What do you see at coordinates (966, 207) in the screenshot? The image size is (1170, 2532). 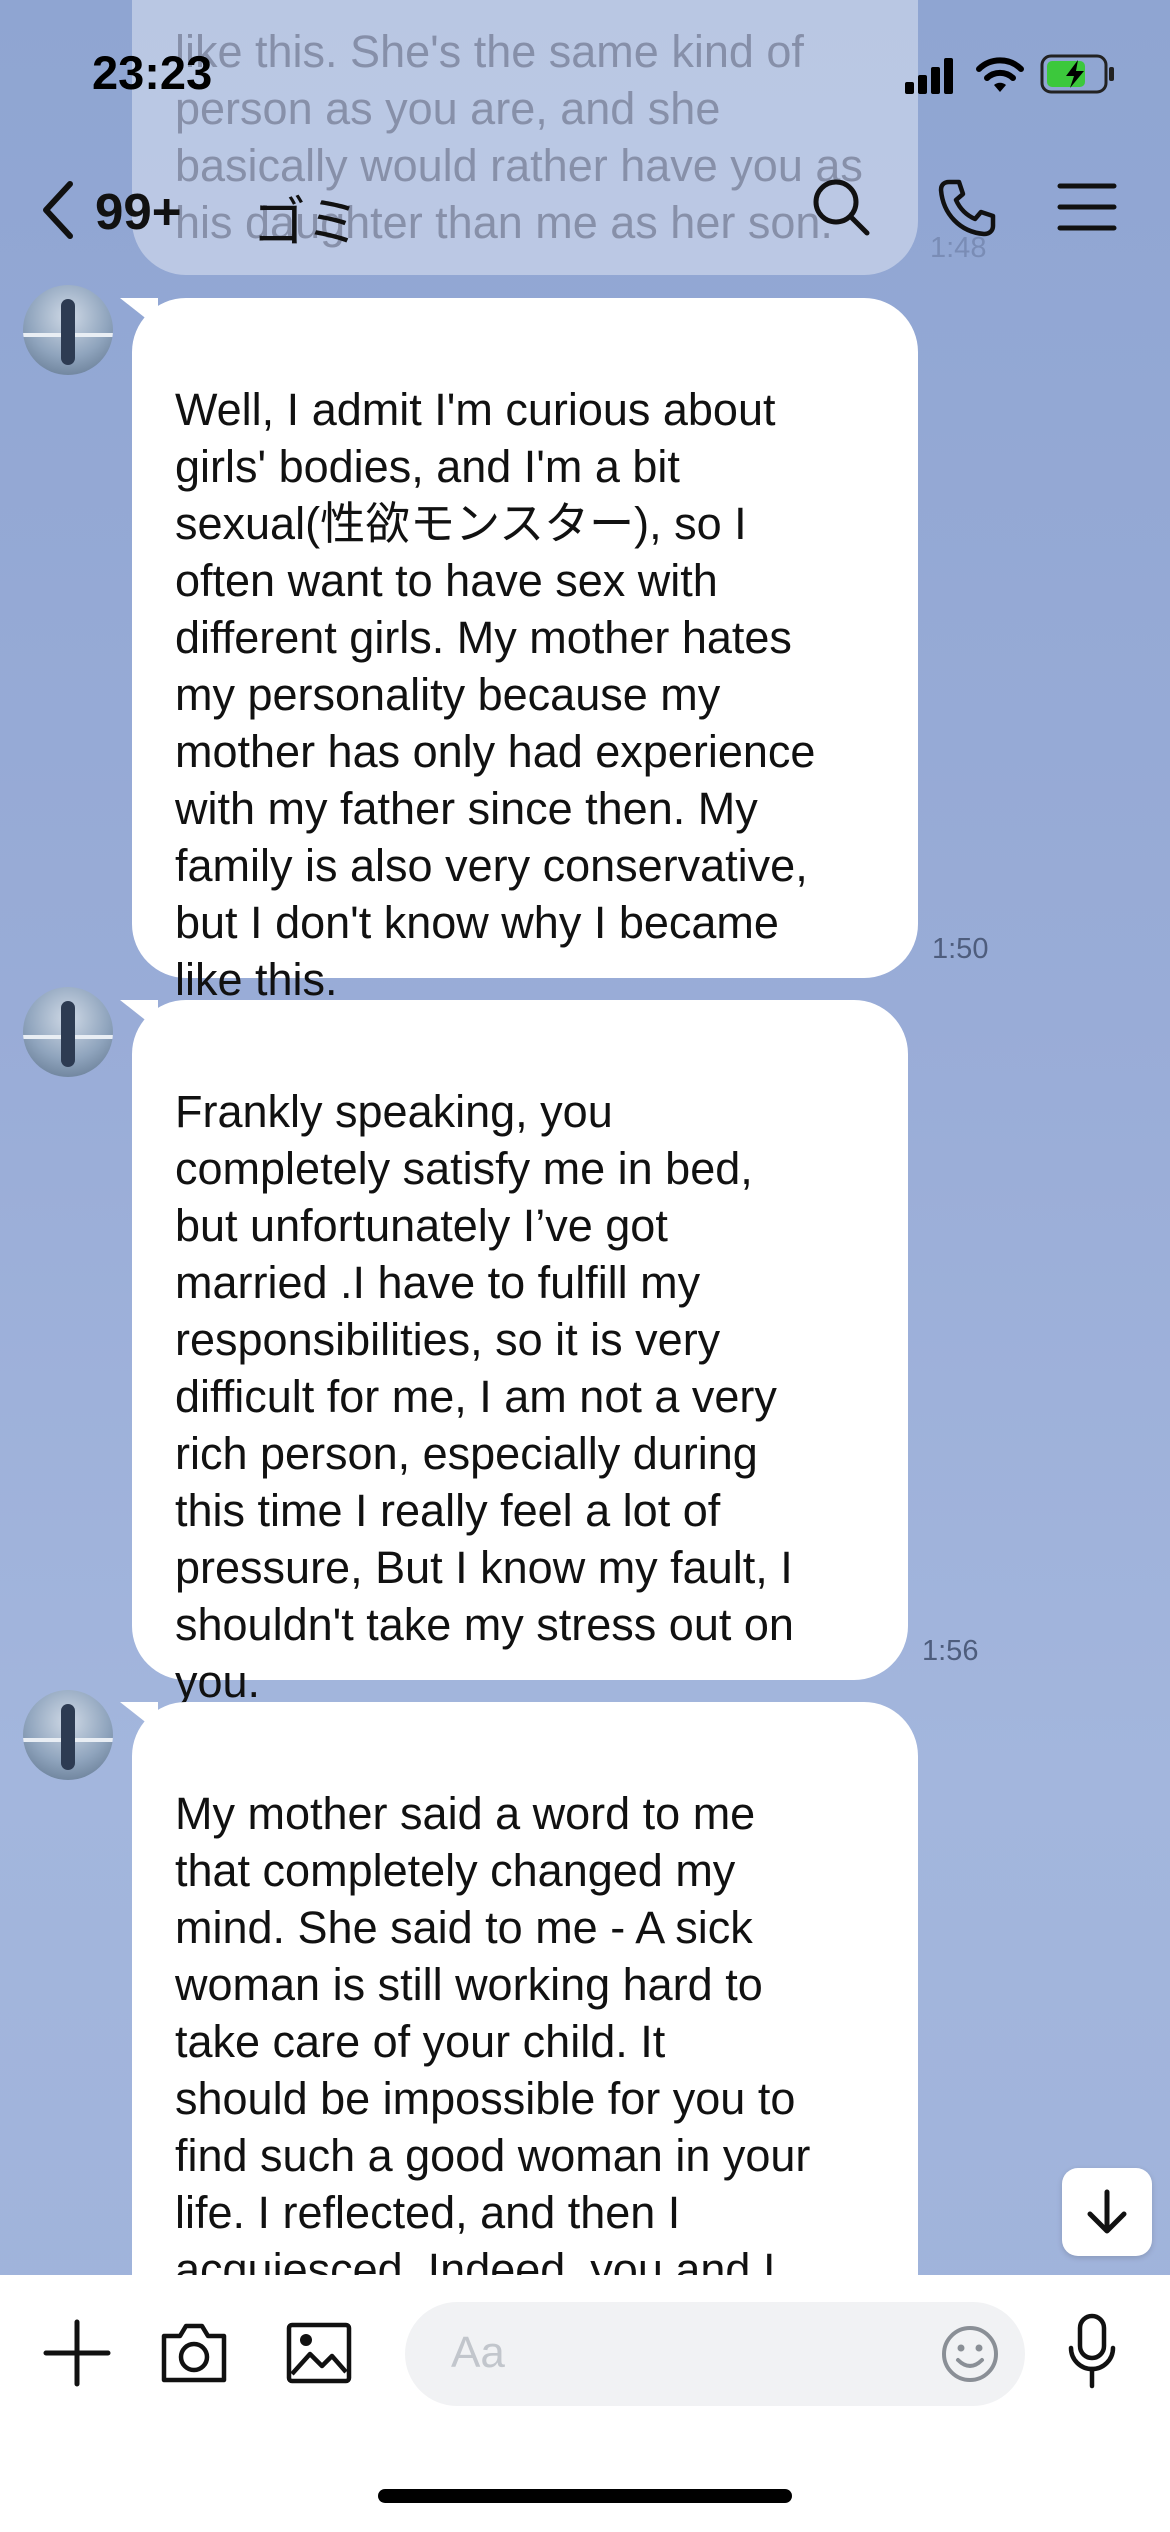 I see `phone-icon` at bounding box center [966, 207].